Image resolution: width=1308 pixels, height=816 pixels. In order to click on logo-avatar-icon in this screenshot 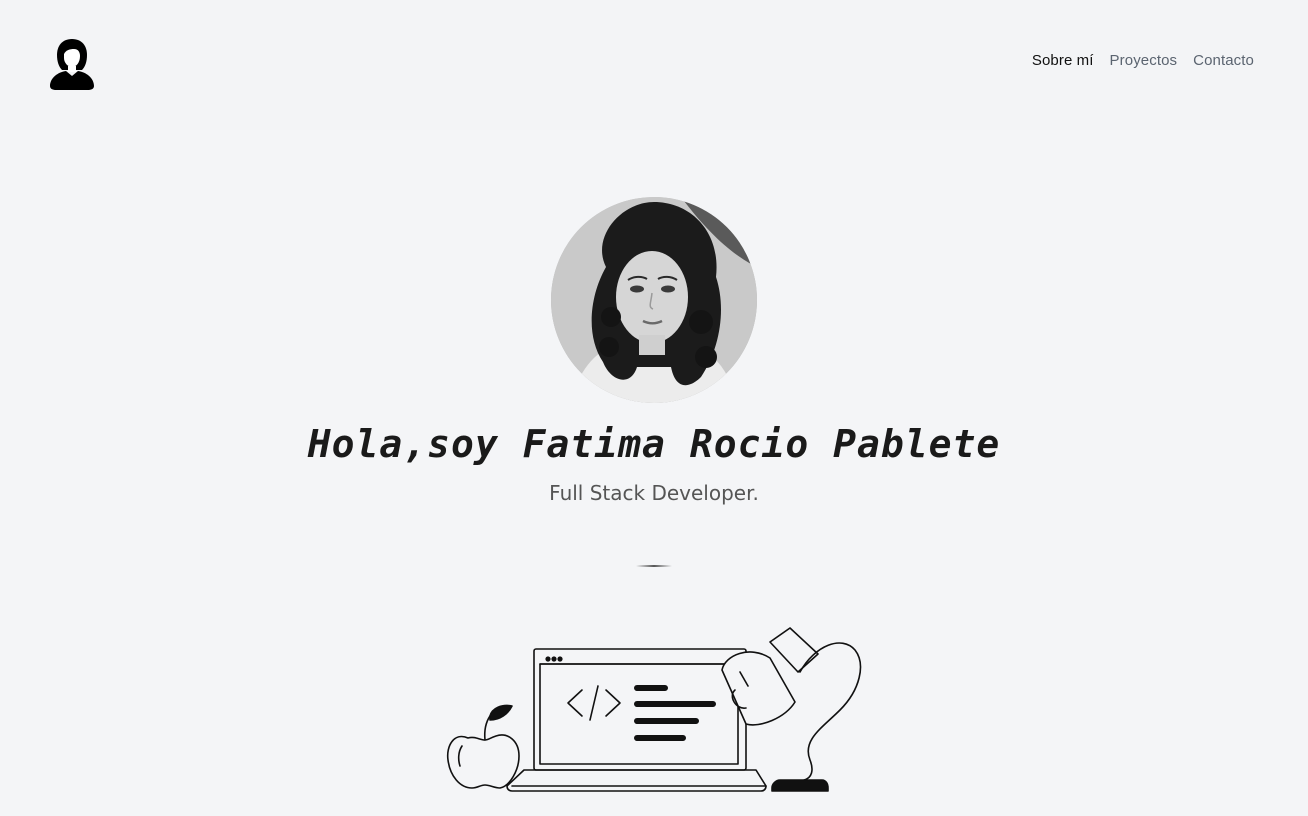, I will do `click(72, 64)`.